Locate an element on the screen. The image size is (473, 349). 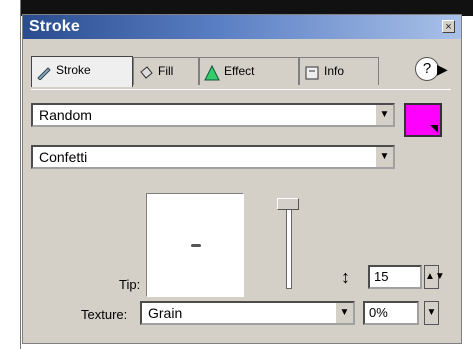
swatch-corner-icon is located at coordinates (434, 129).